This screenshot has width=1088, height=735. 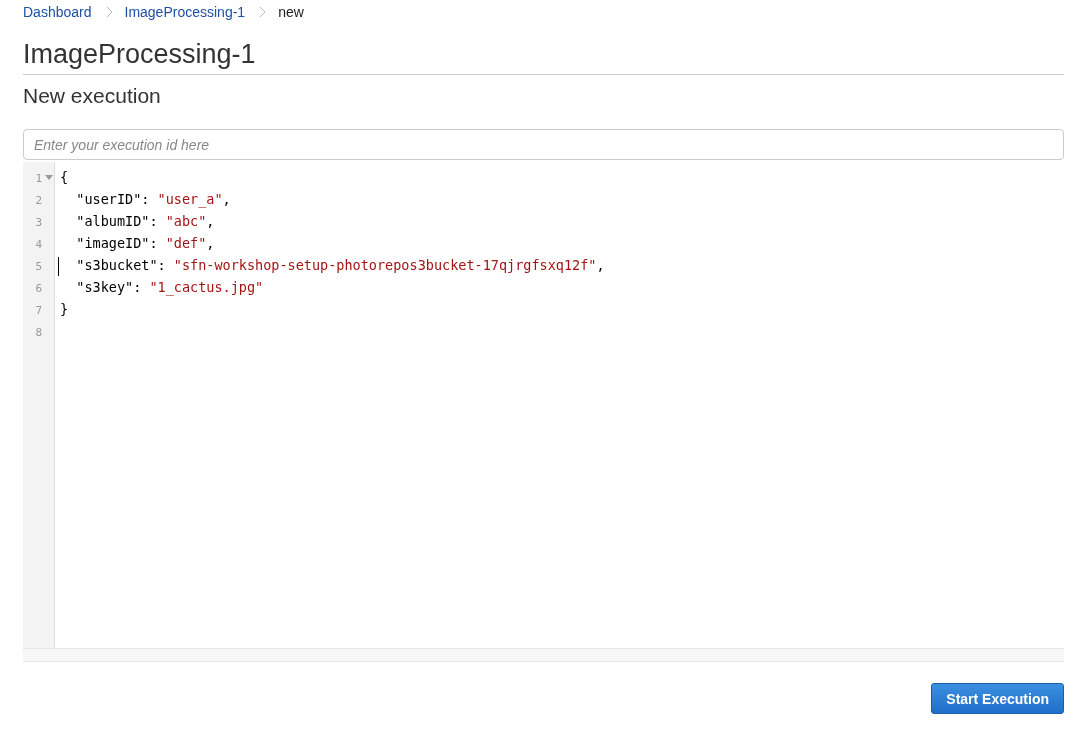 I want to click on start-execution-button: Start Execution, so click(x=997, y=698).